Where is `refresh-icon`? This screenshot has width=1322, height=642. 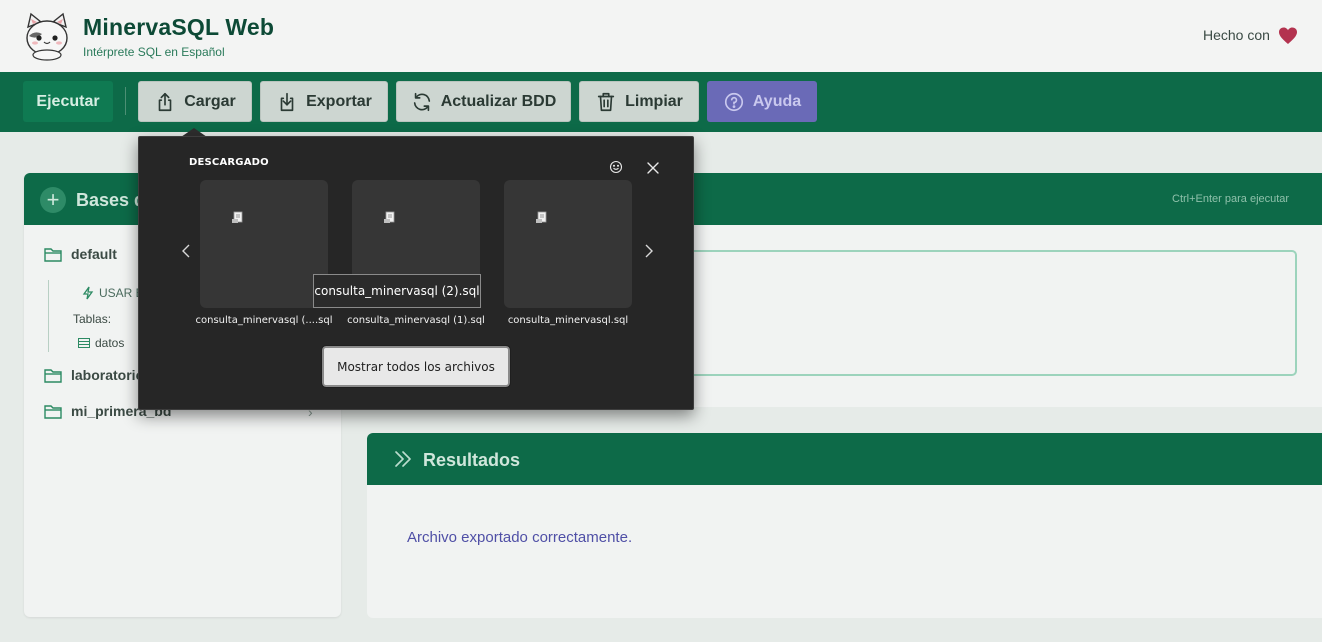 refresh-icon is located at coordinates (421, 101).